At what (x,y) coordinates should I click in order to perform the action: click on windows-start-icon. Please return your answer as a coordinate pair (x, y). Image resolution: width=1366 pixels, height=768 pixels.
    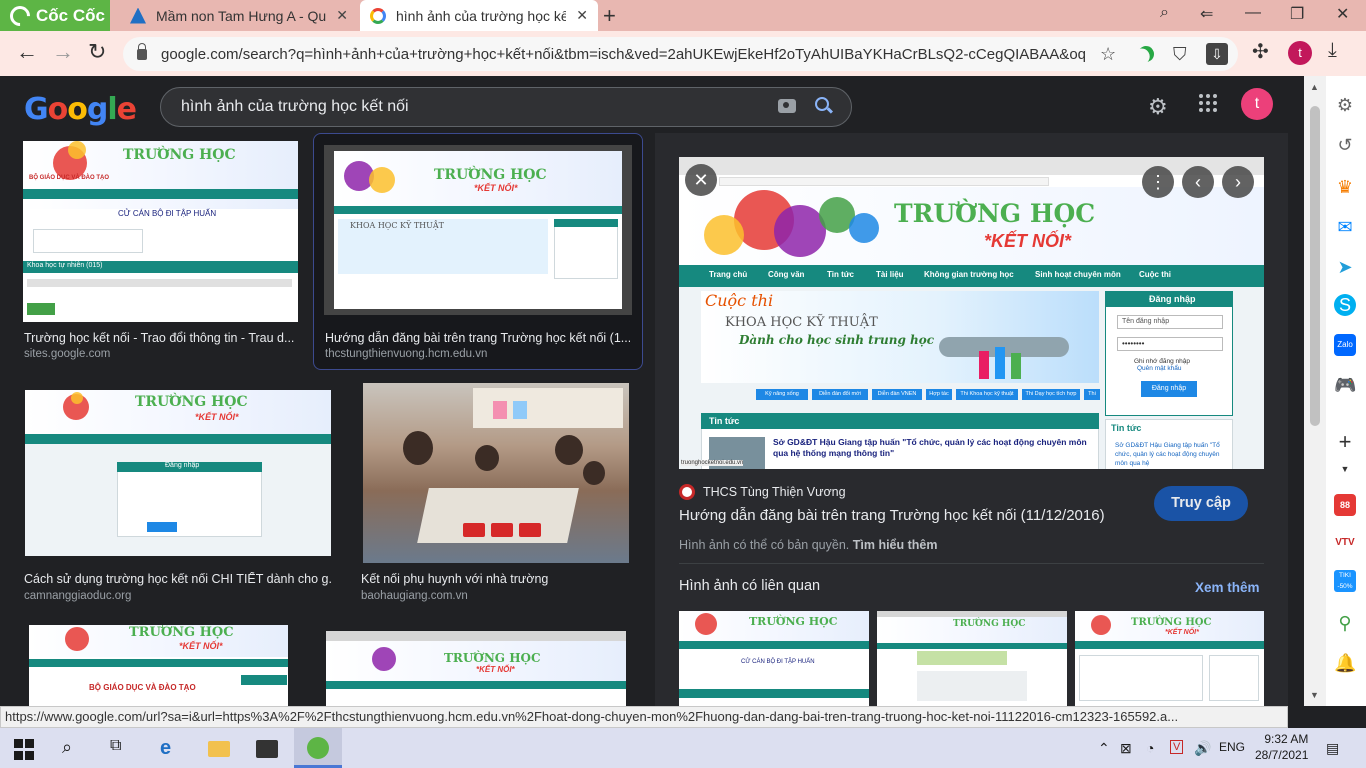
    Looking at the image, I should click on (25, 750).